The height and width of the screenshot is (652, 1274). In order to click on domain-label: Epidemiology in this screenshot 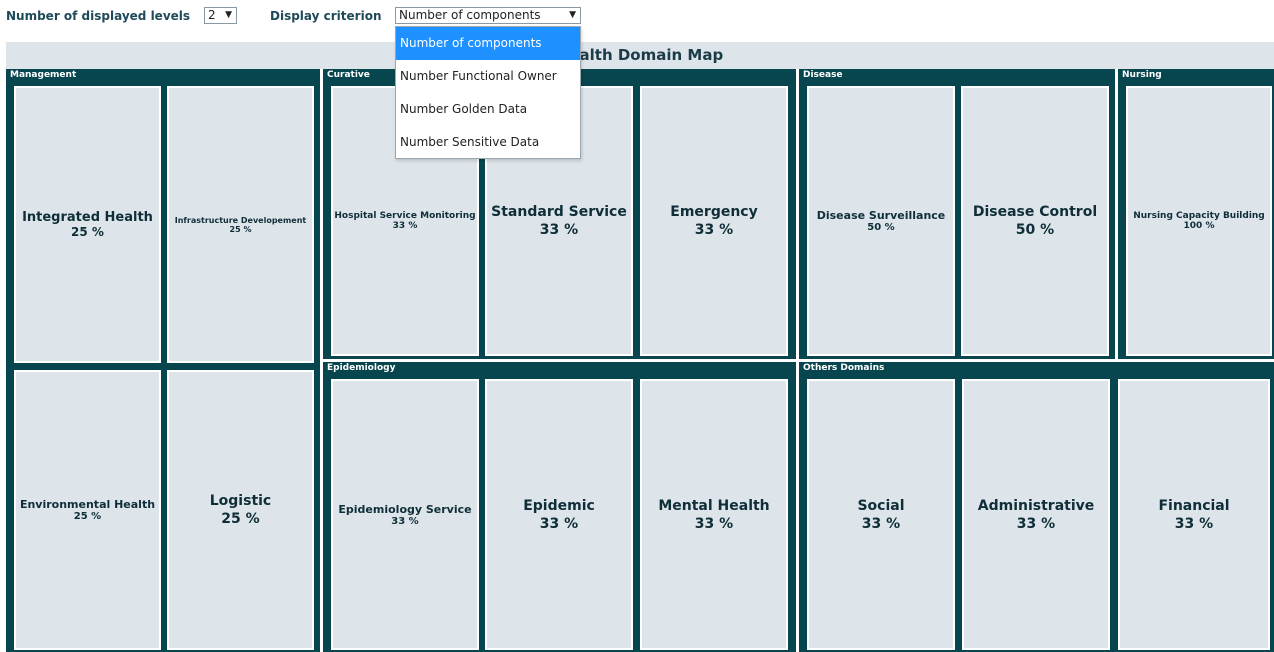, I will do `click(361, 368)`.